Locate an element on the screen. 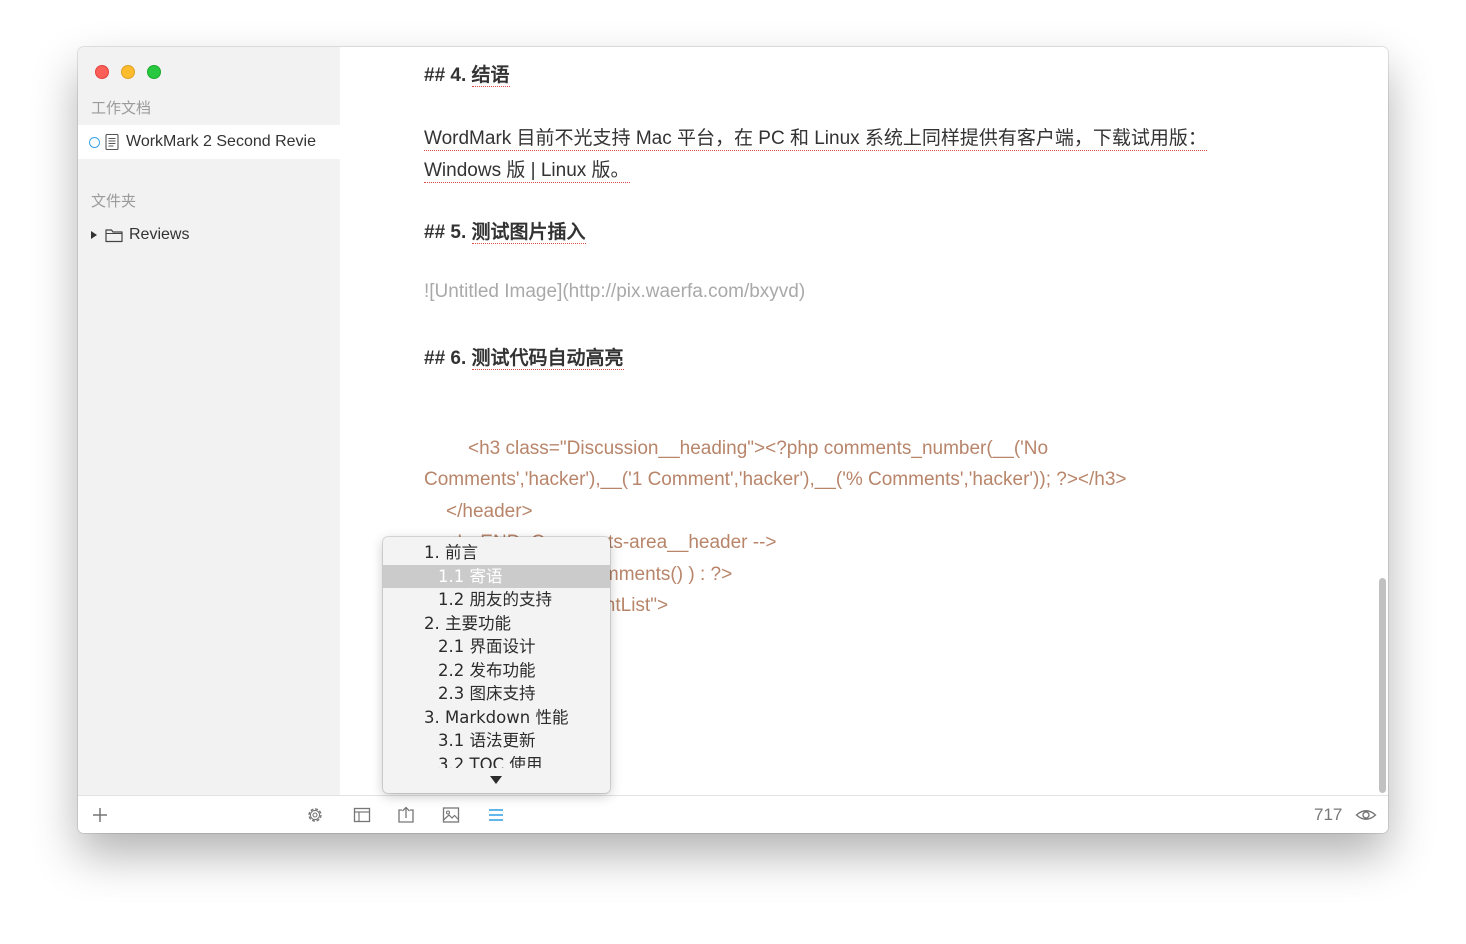 The image size is (1466, 944). document-list-item: WorkMark 2 Second Revie is located at coordinates (209, 142).